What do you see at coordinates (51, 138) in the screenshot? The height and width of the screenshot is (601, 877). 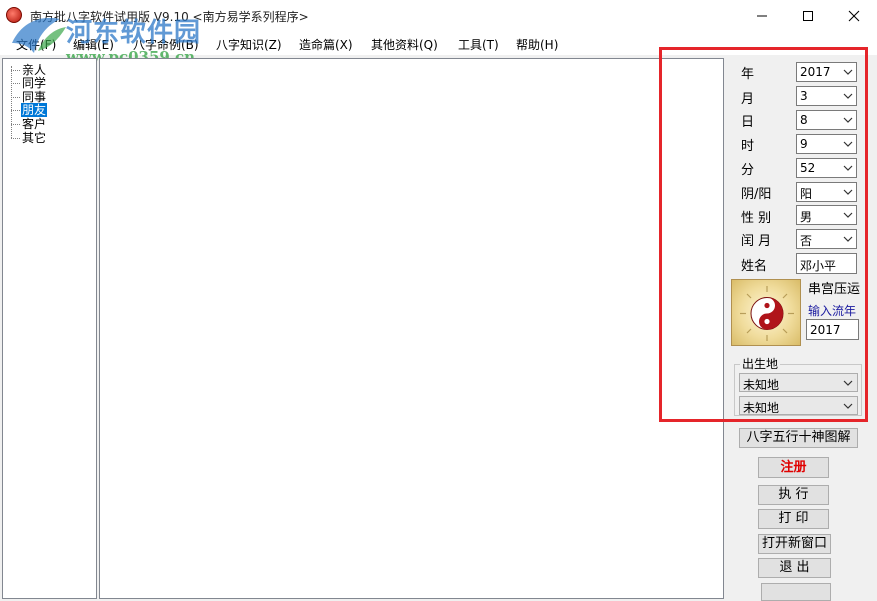 I see `tree-item: 其它` at bounding box center [51, 138].